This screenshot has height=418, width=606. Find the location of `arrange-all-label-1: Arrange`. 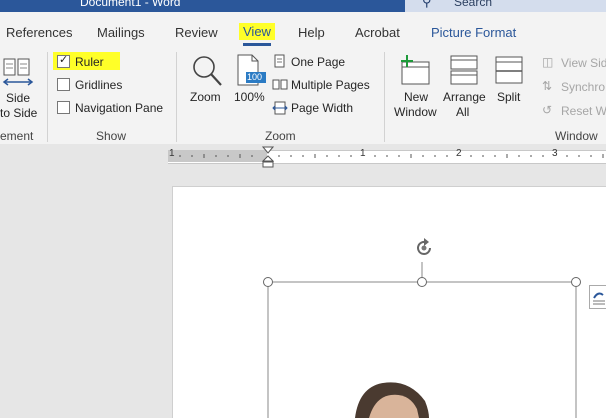

arrange-all-label-1: Arrange is located at coordinates (464, 97).